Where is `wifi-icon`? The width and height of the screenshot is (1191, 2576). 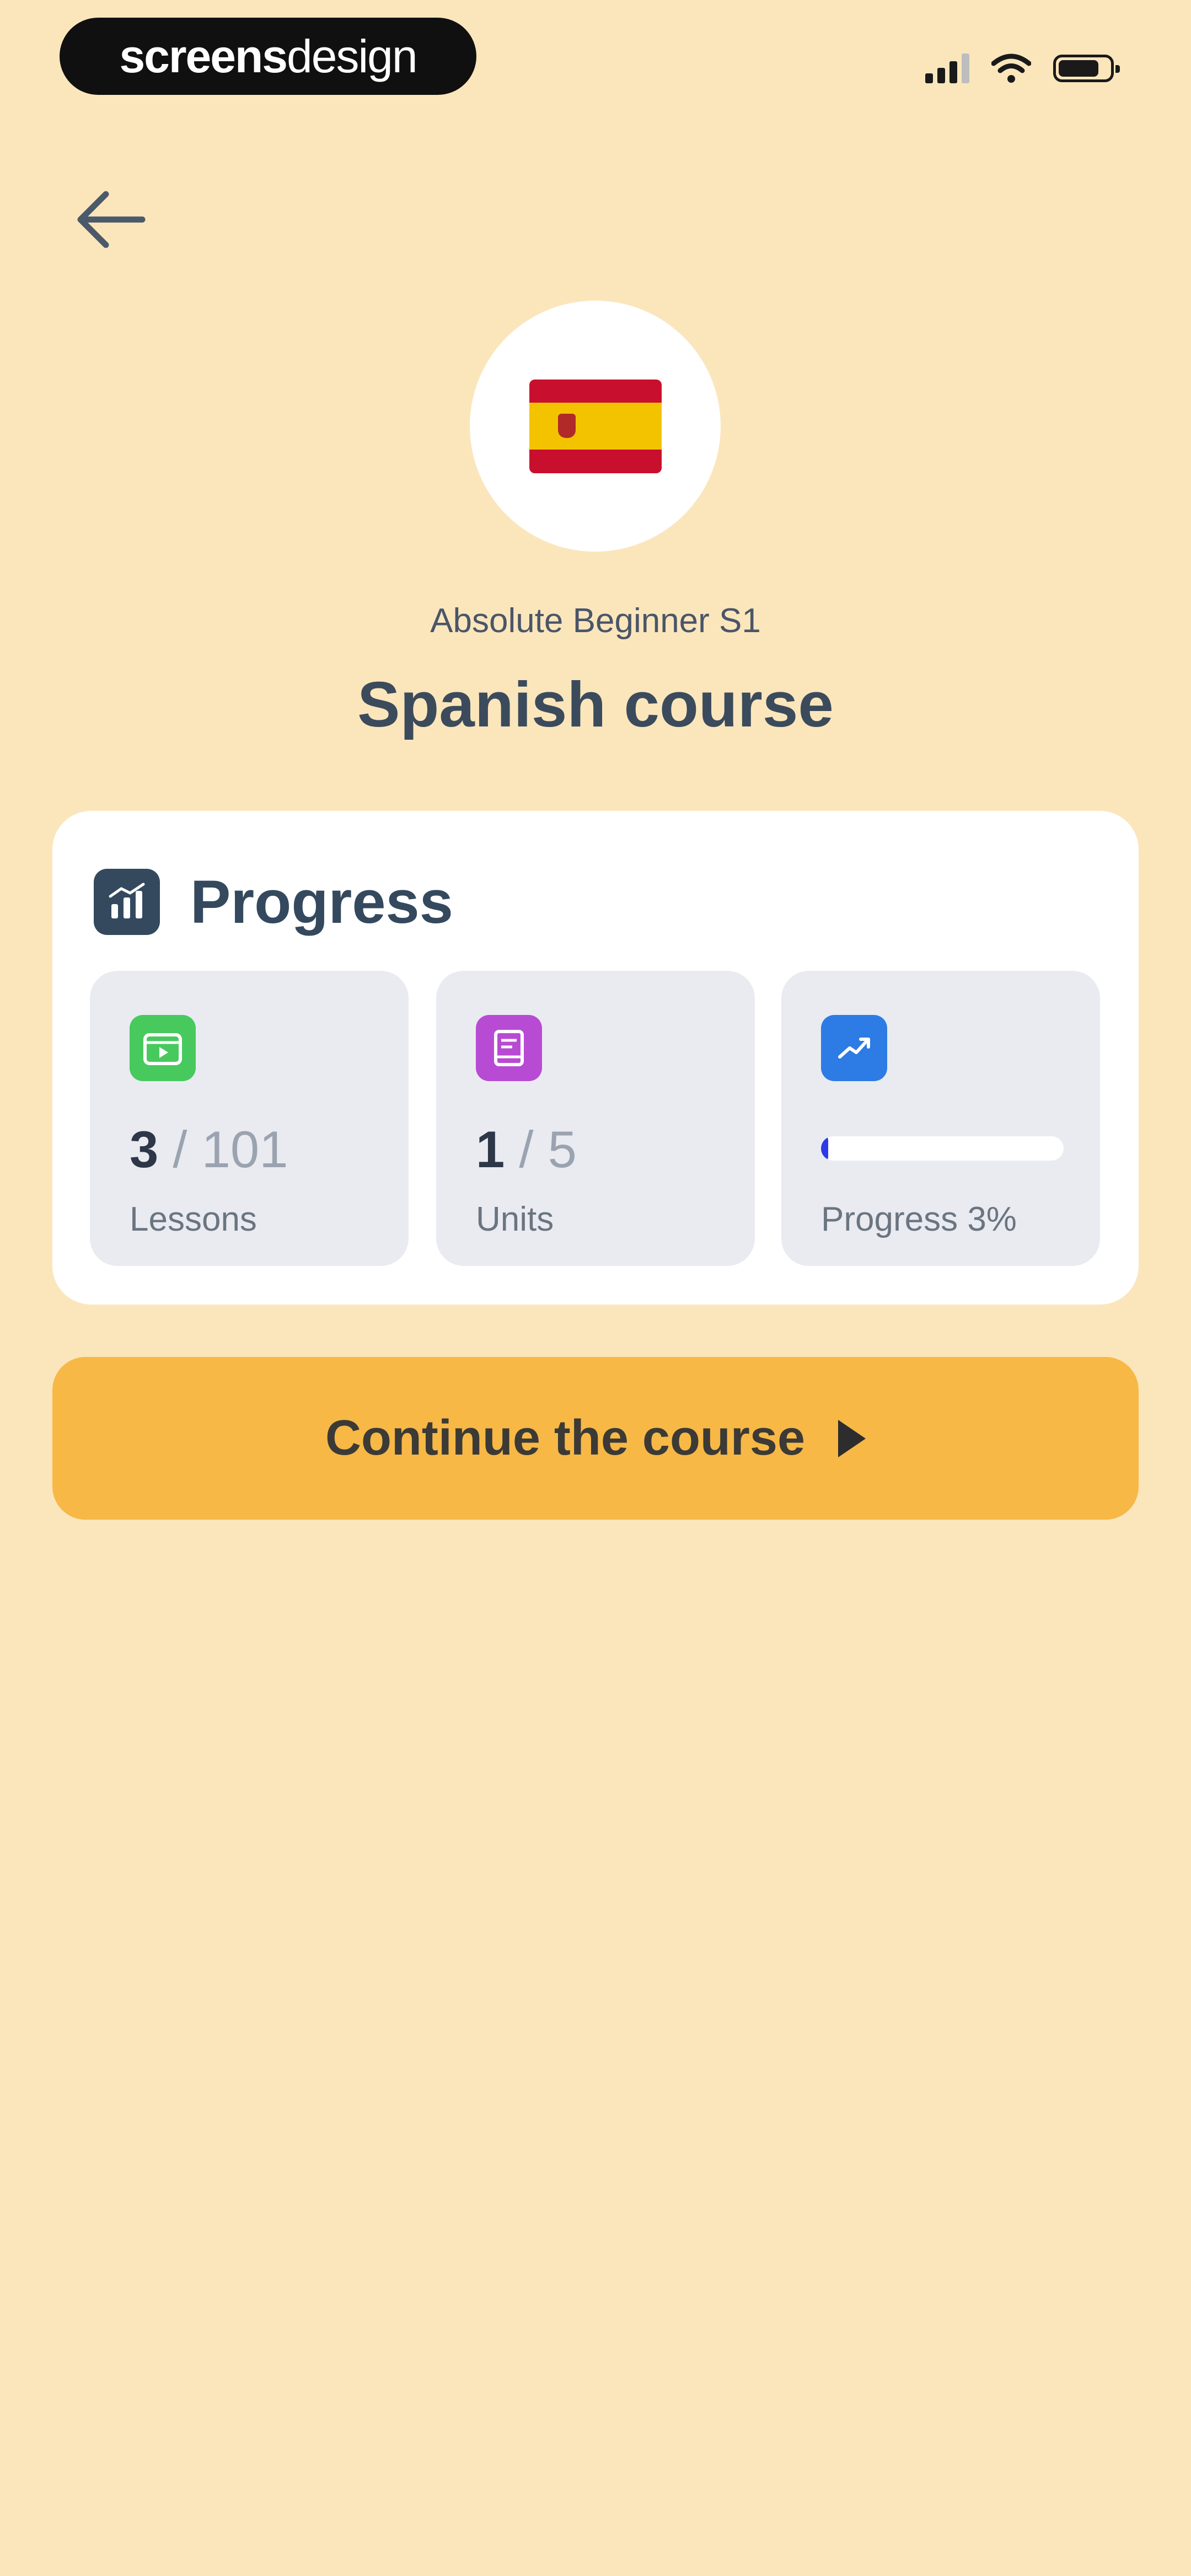 wifi-icon is located at coordinates (1011, 68).